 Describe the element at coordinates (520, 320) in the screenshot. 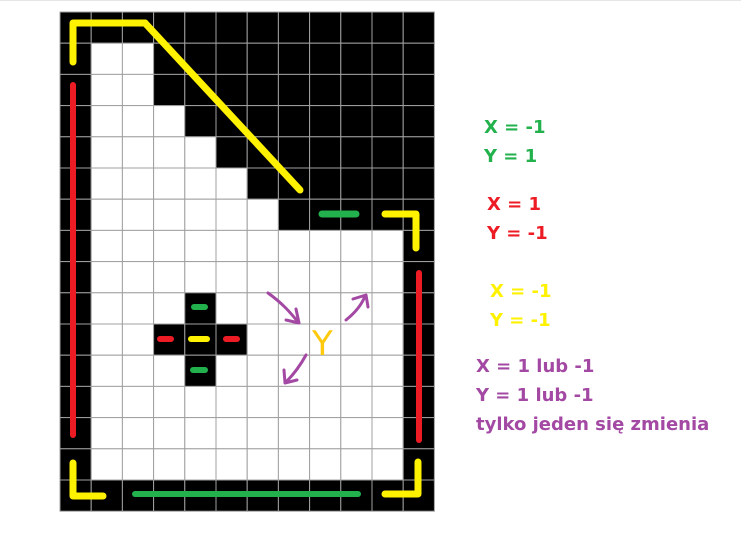

I see `legend-yellow-y: Y = -1` at that location.